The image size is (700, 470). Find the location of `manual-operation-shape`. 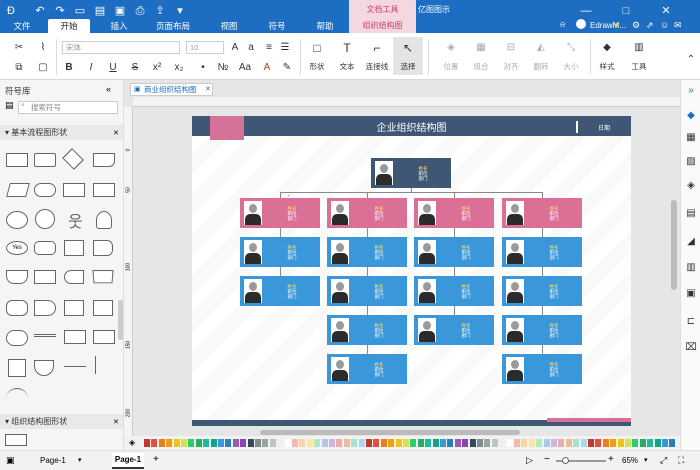

manual-operation-shape is located at coordinates (103, 277).